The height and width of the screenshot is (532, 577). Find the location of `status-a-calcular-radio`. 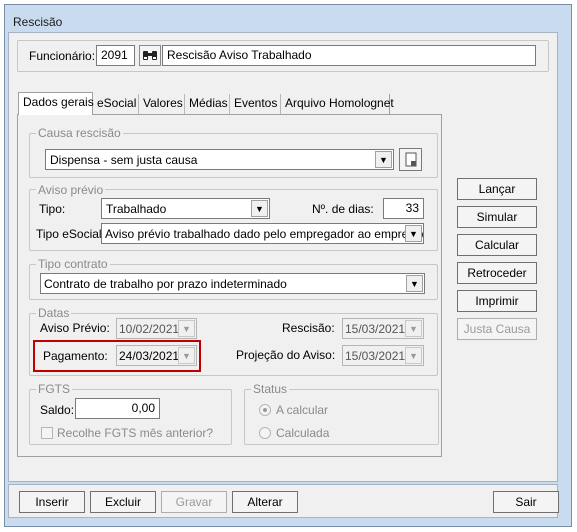

status-a-calcular-radio is located at coordinates (265, 410).